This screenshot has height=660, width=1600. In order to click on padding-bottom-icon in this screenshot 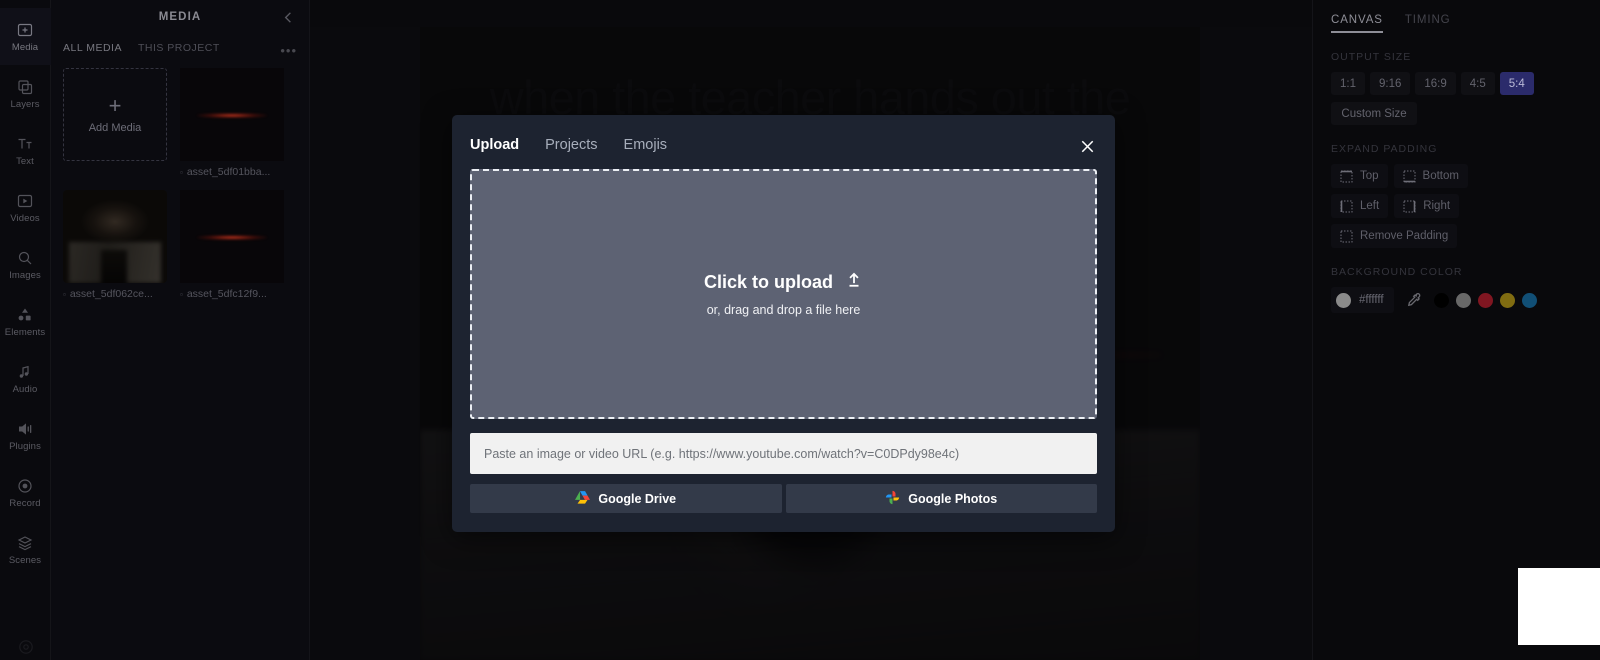, I will do `click(1409, 176)`.